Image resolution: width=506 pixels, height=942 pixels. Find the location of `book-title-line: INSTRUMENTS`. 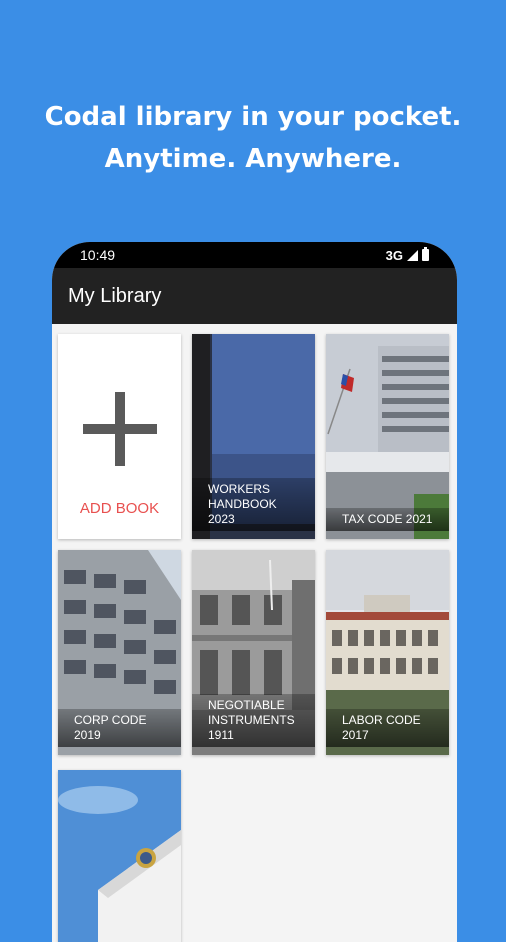

book-title-line: INSTRUMENTS is located at coordinates (251, 720).